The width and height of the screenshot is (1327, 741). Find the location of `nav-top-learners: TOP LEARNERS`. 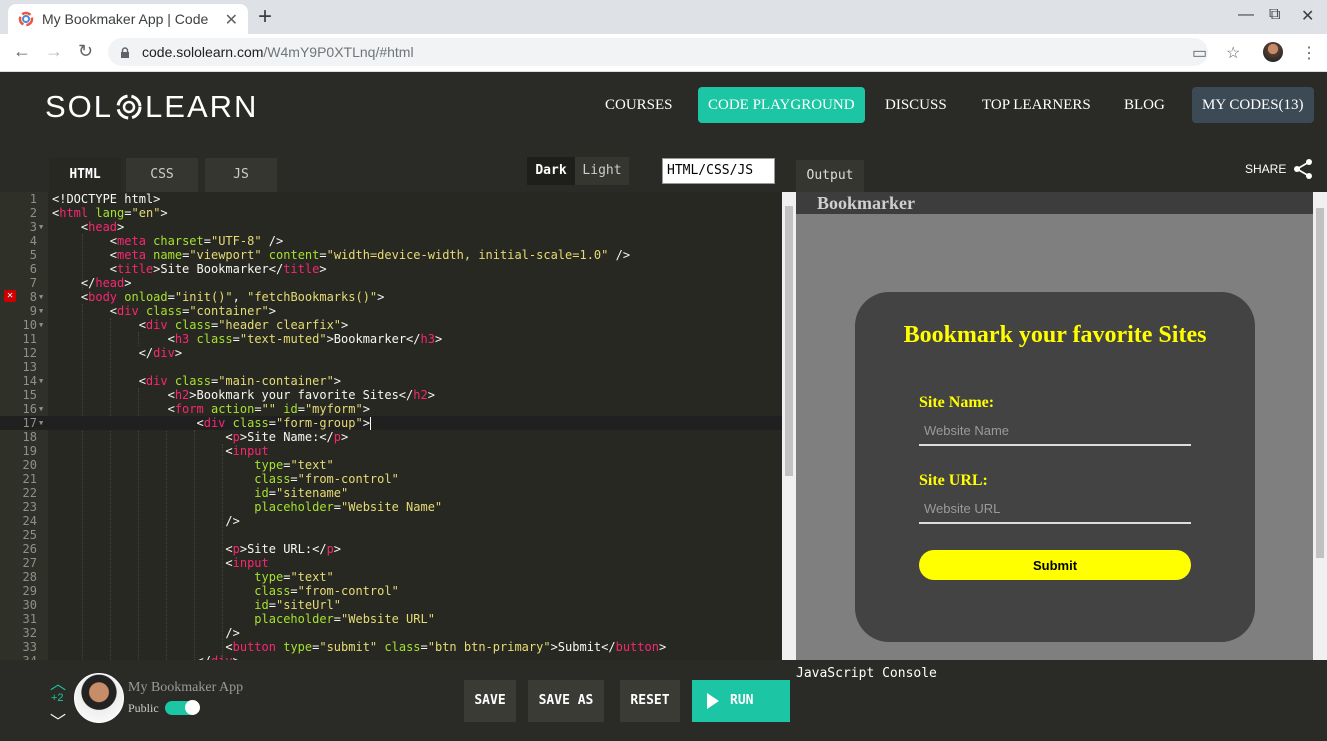

nav-top-learners: TOP LEARNERS is located at coordinates (1036, 105).